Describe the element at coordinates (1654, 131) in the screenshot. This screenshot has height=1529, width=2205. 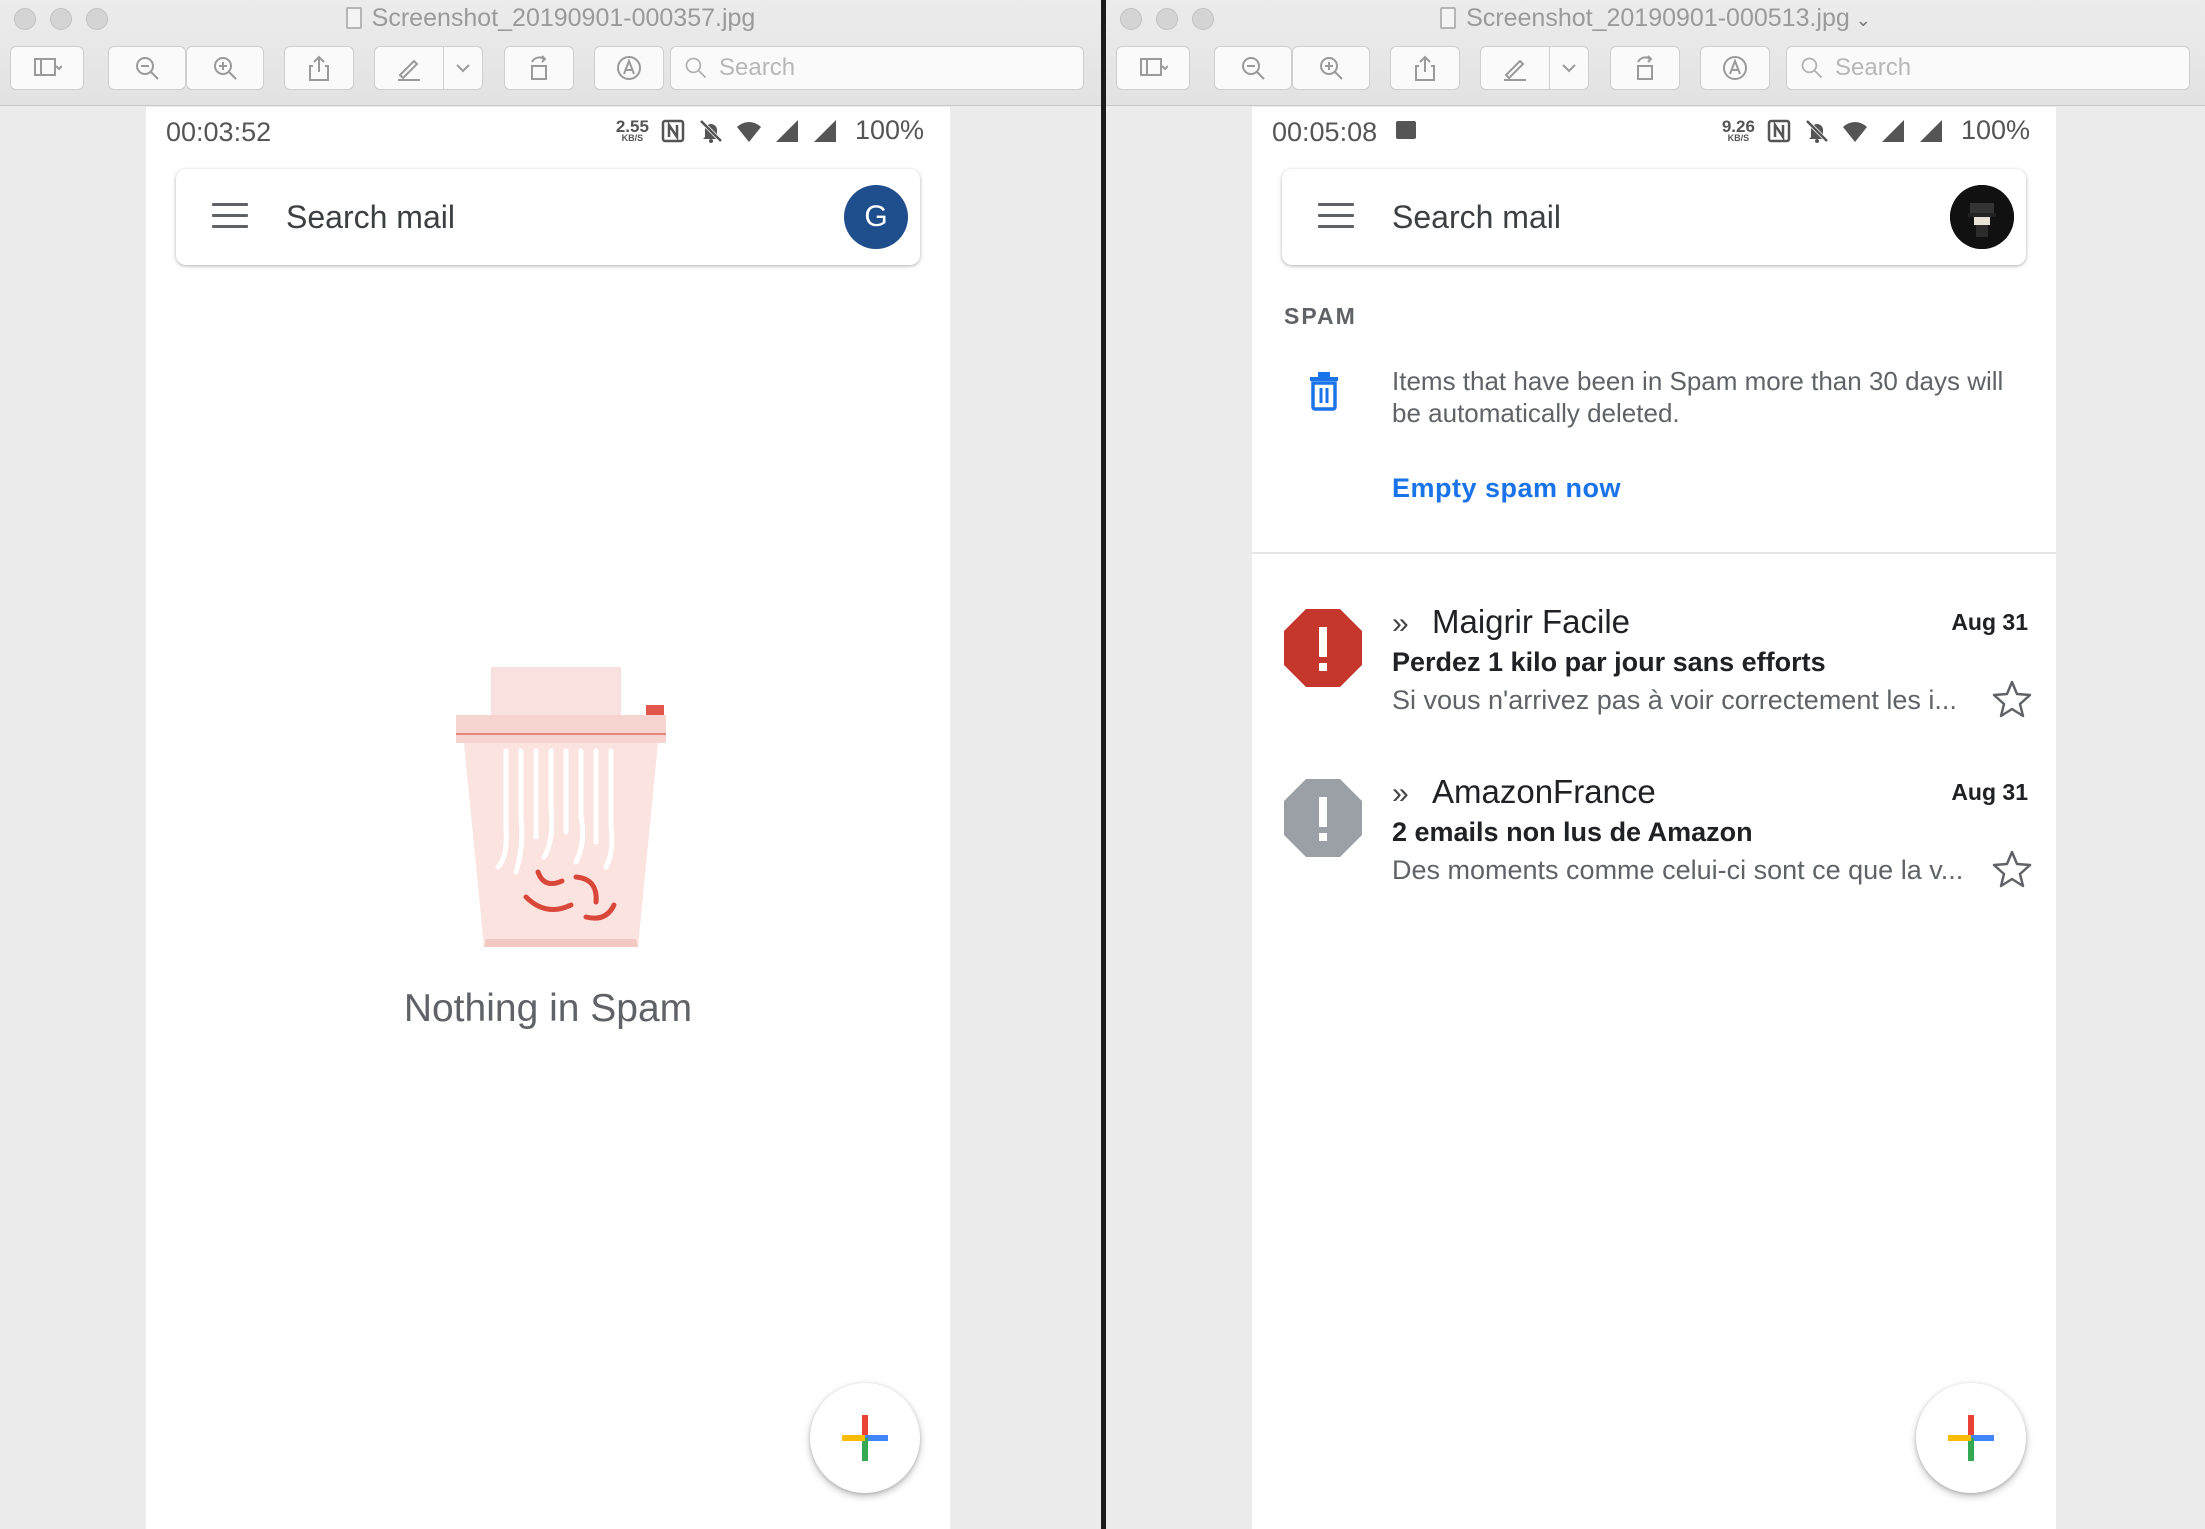
I see `status-bar: 00:05:08 9.26 KB/S 100%` at that location.